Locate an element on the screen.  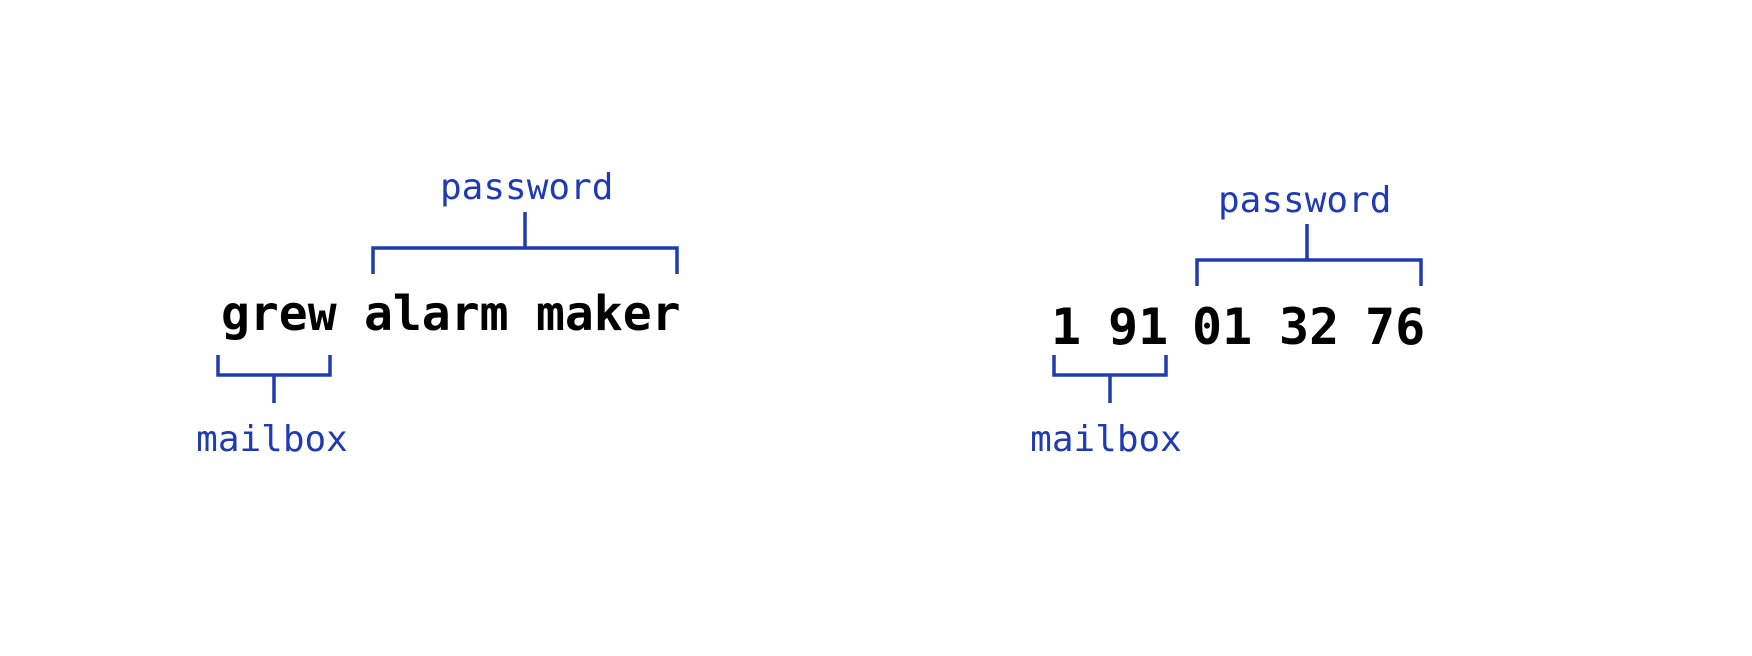
password-word: alarm is located at coordinates (436, 314).